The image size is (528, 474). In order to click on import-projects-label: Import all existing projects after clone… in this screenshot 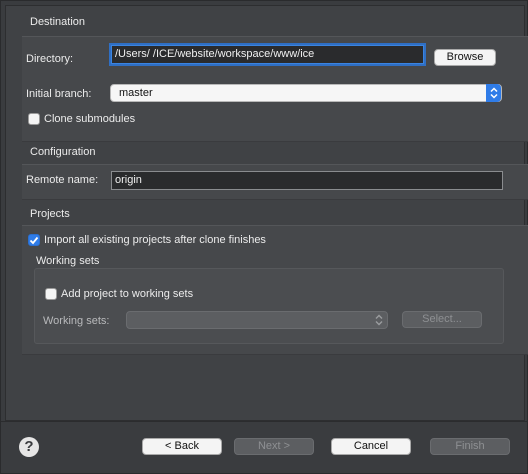, I will do `click(155, 240)`.